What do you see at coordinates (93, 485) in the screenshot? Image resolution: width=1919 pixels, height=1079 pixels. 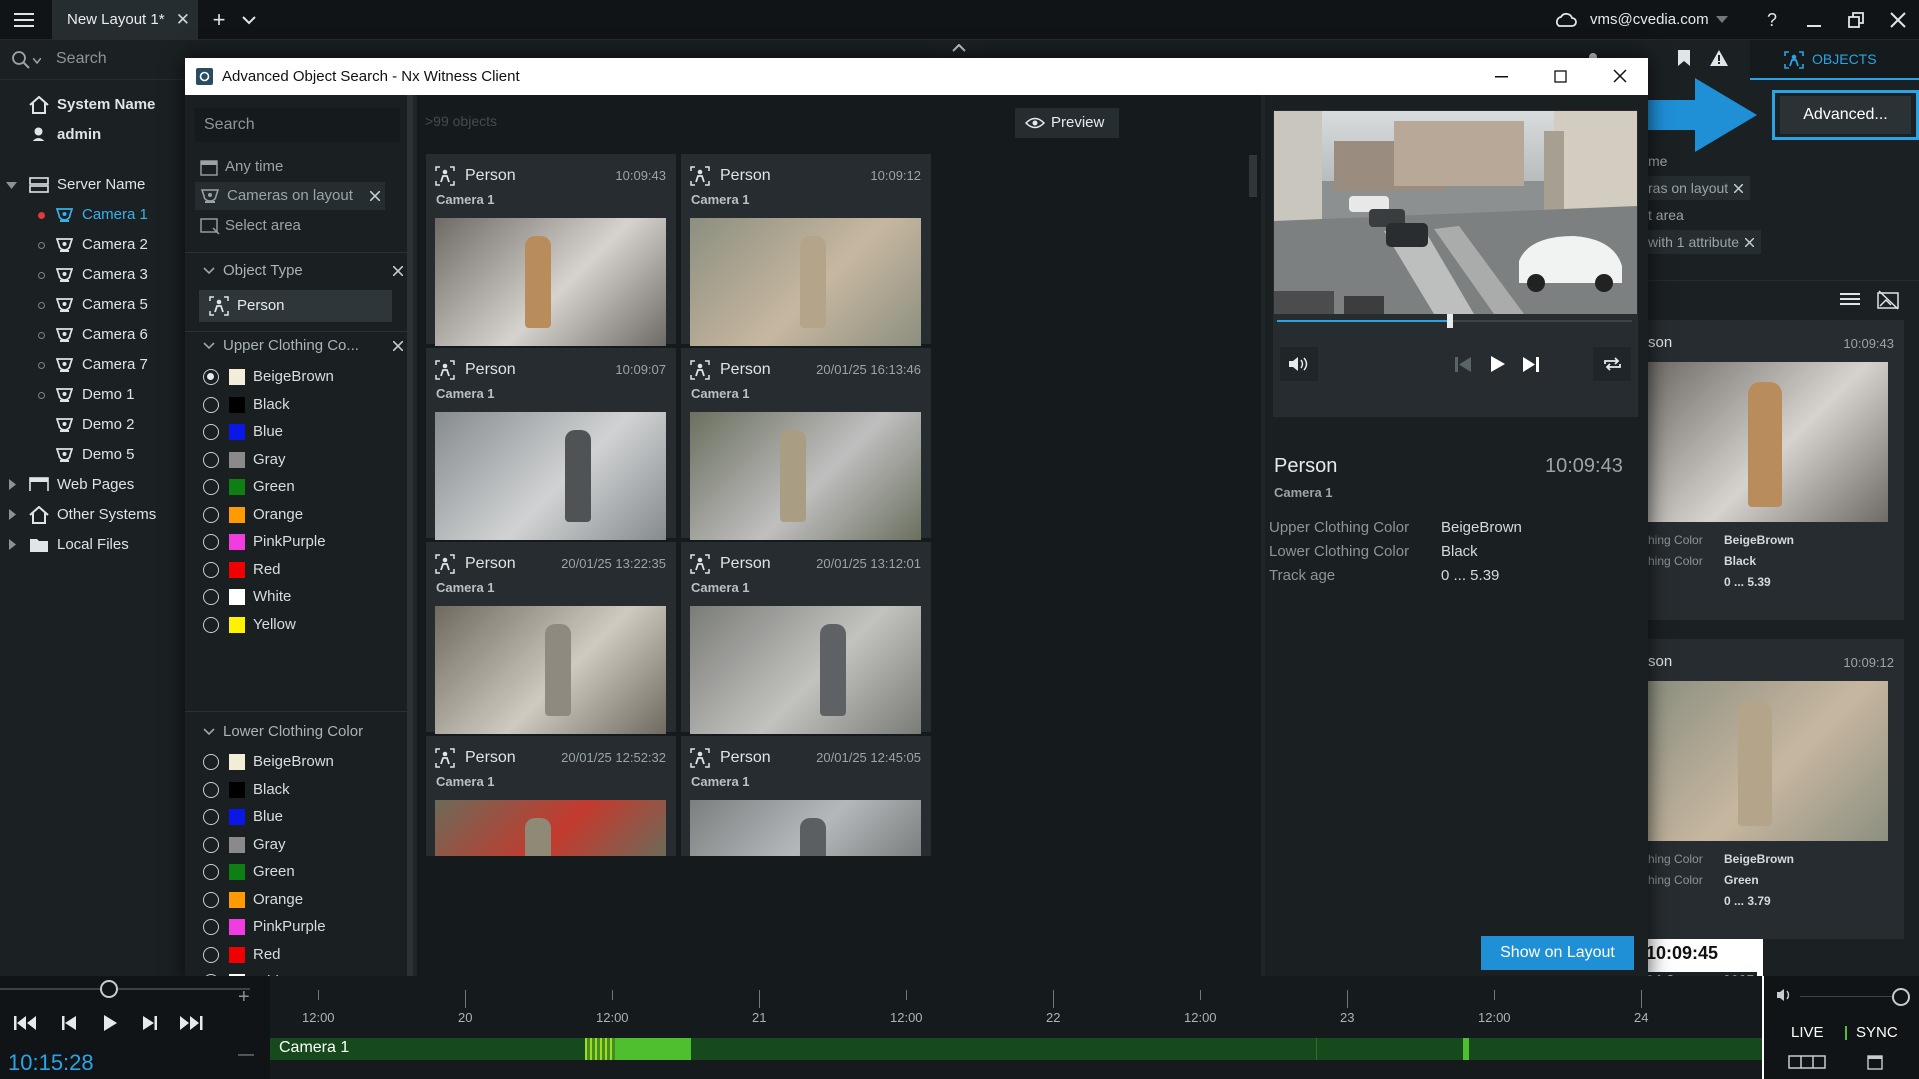 I see `tree-web-pages: Web Pages` at bounding box center [93, 485].